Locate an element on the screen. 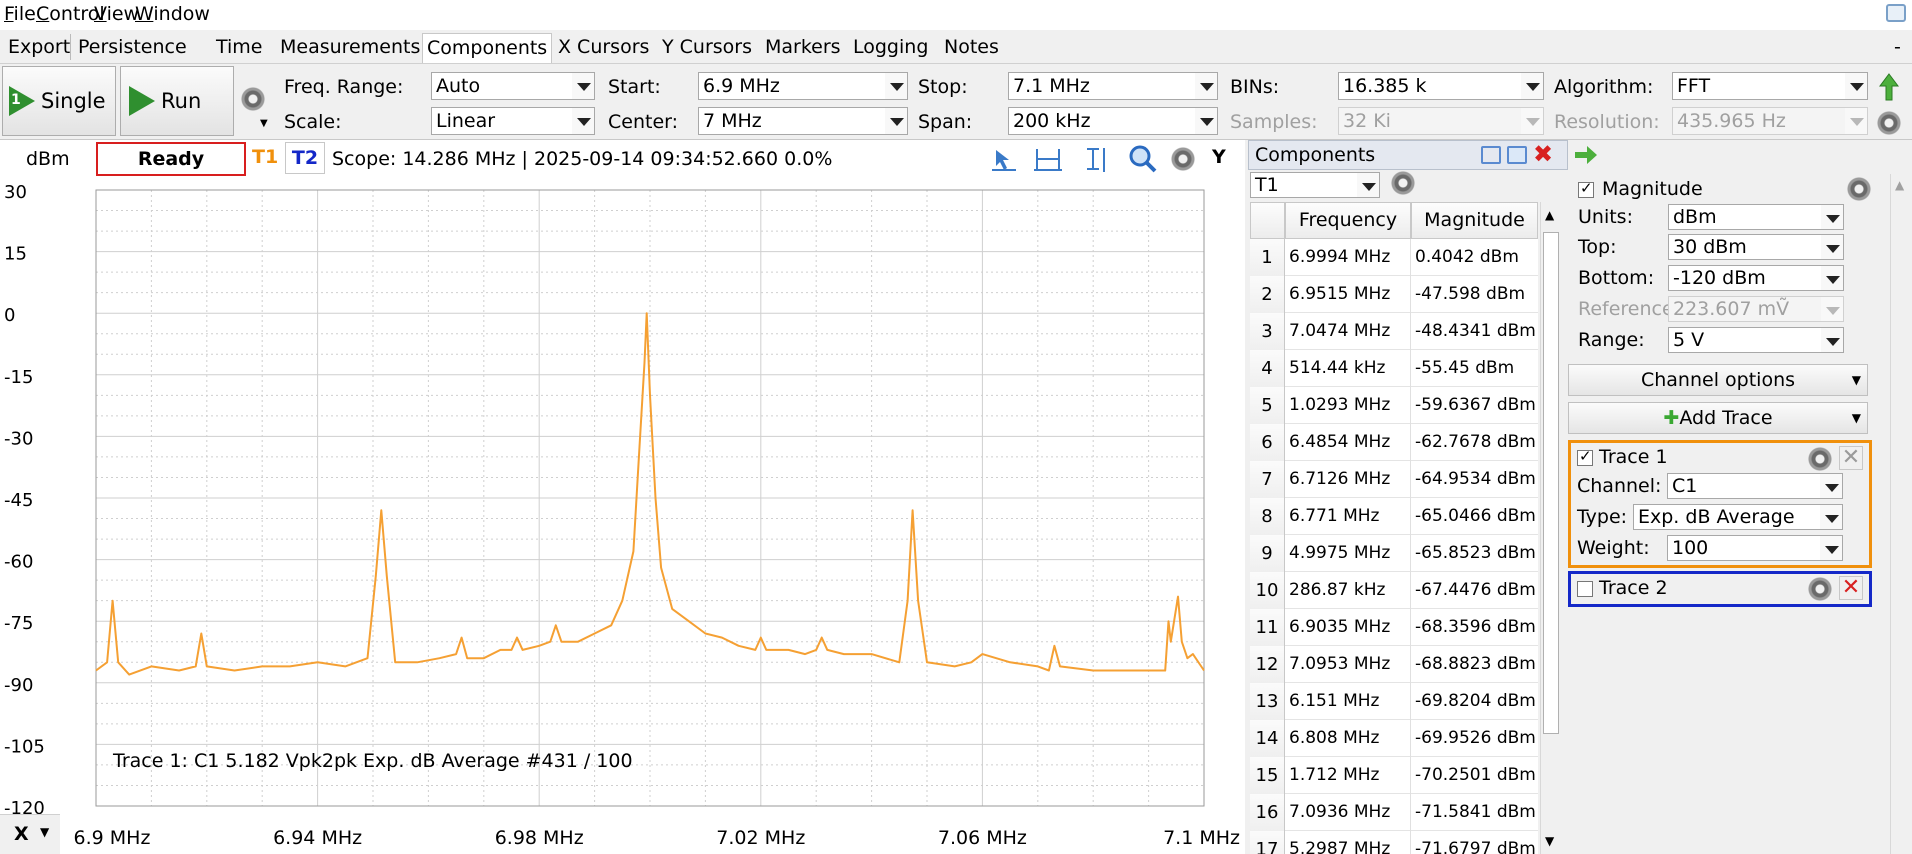  tab-persistence: Persistence is located at coordinates (132, 48).